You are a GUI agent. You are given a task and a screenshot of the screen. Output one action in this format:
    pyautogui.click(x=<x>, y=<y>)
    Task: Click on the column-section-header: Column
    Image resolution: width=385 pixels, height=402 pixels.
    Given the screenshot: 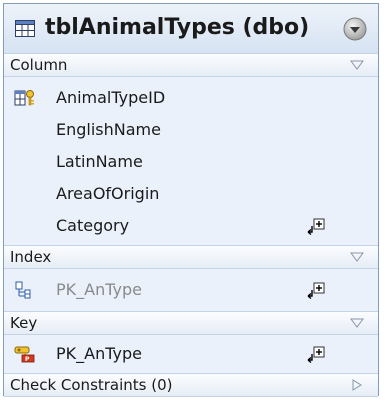 What is the action you would take?
    pyautogui.click(x=191, y=65)
    